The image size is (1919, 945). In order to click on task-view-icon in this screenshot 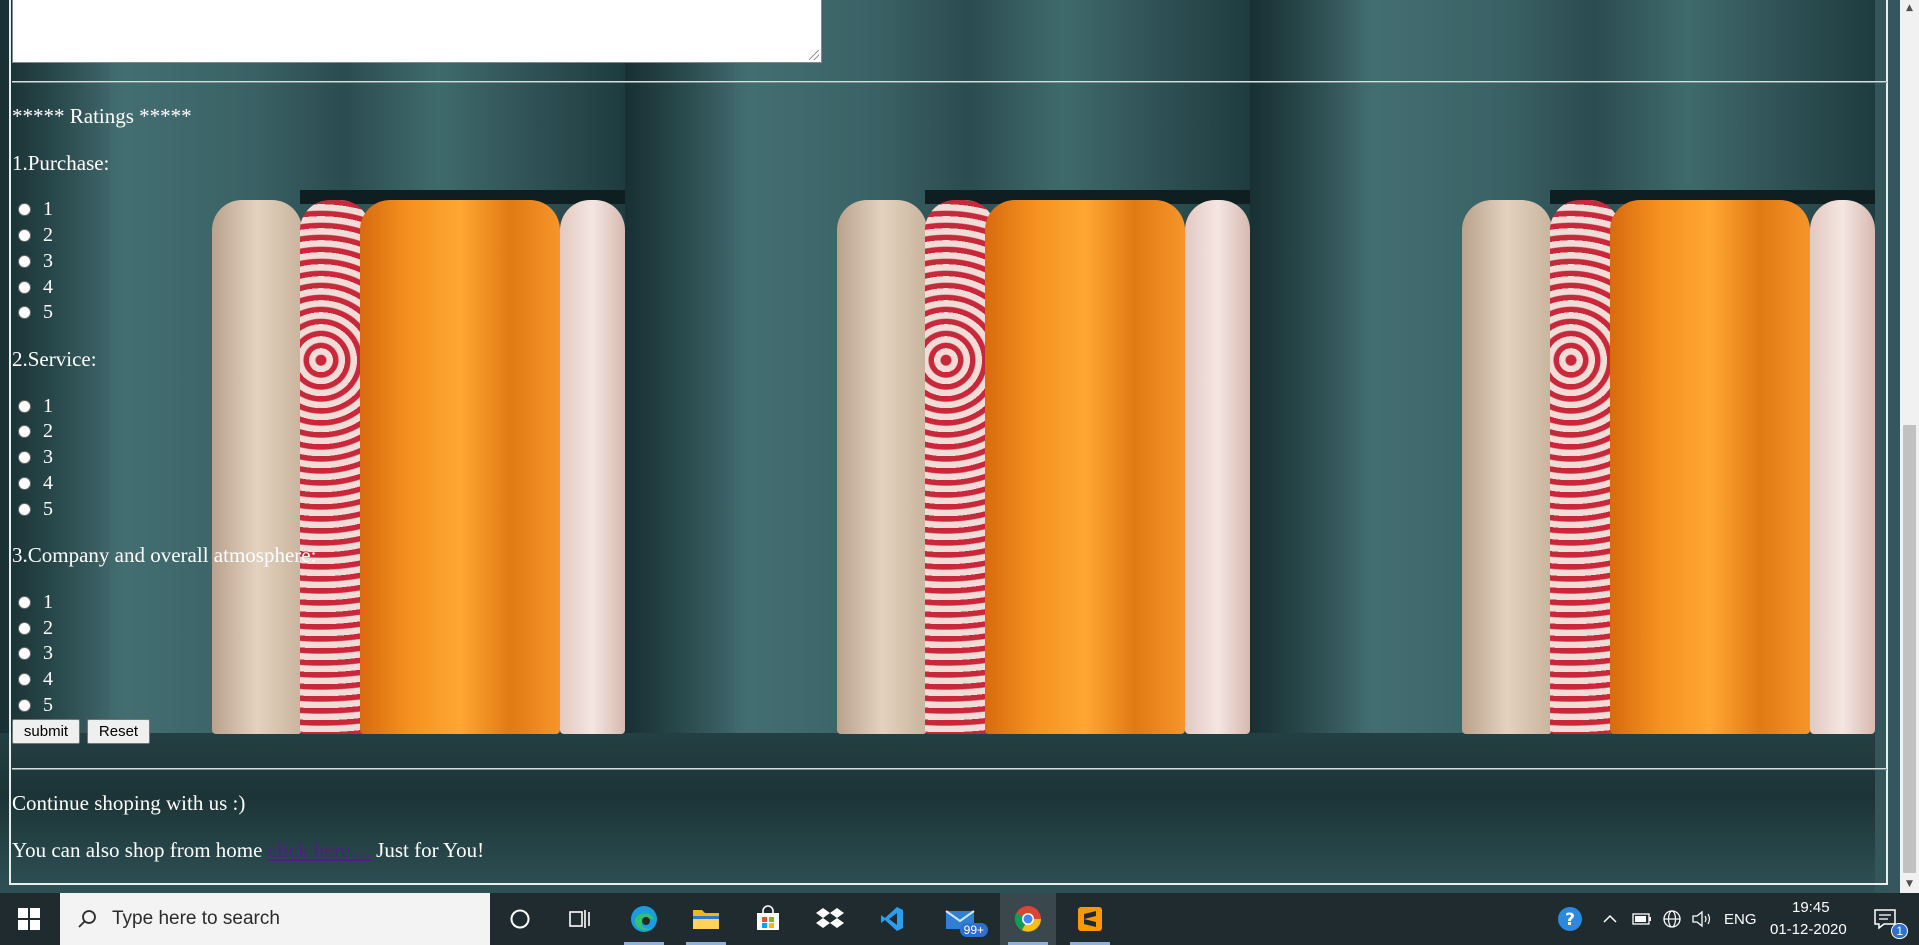, I will do `click(580, 919)`.